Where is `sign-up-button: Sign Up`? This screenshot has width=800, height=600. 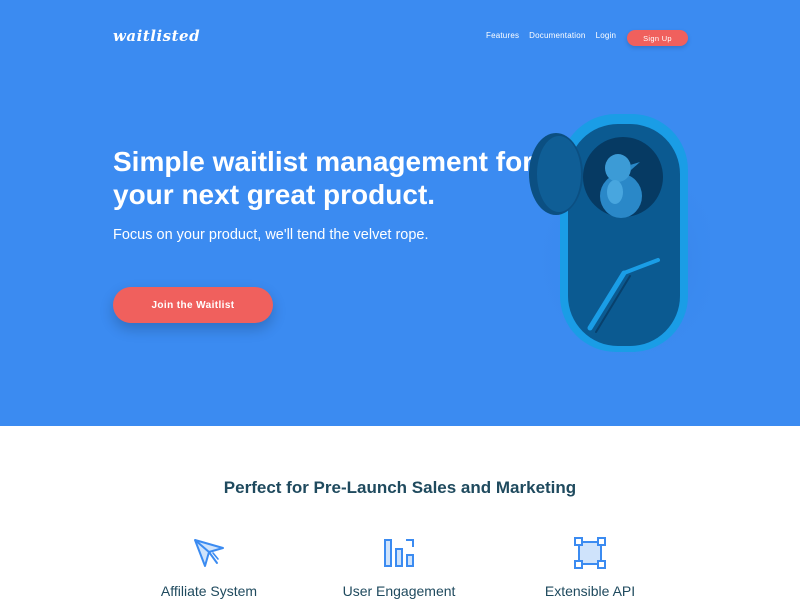
sign-up-button: Sign Up is located at coordinates (657, 38).